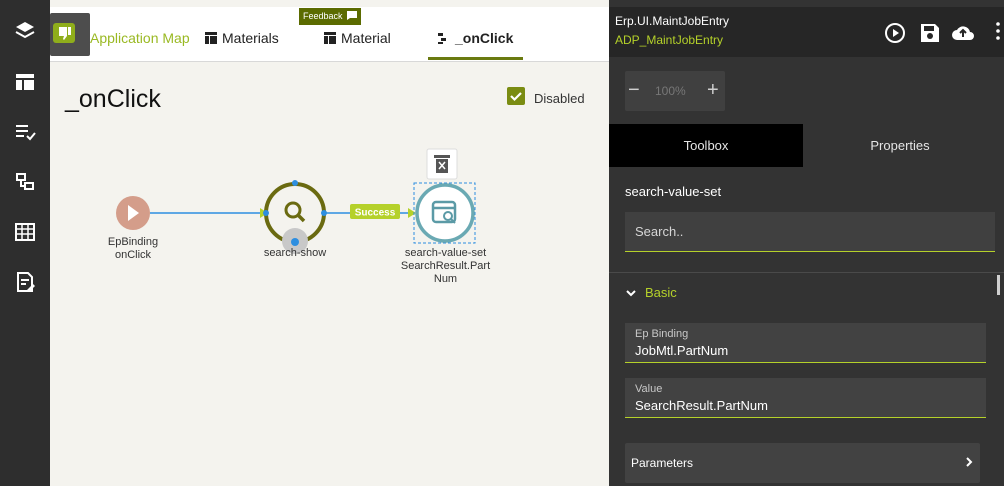 The width and height of the screenshot is (1004, 486). I want to click on value-field: Value SearchResult.PartNum, so click(805, 398).